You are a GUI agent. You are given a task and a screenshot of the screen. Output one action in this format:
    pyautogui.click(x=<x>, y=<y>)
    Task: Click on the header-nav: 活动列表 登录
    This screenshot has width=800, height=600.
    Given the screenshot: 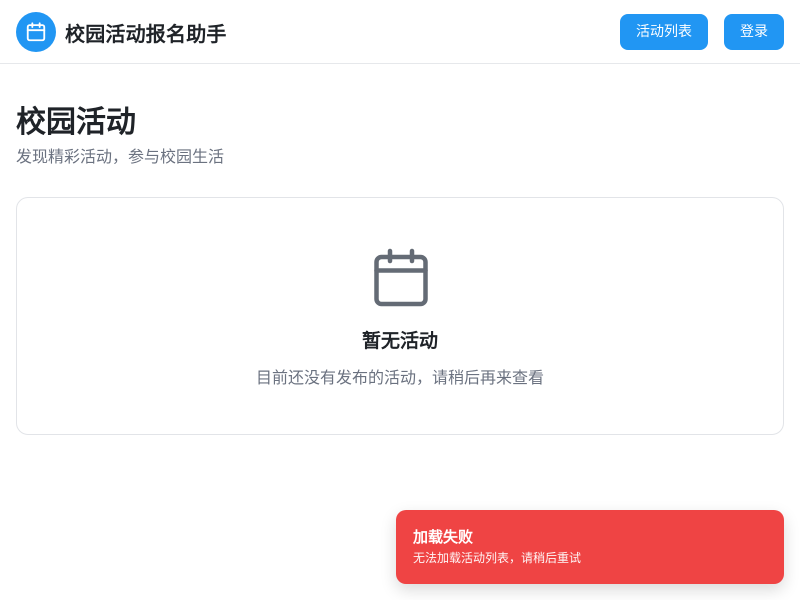 What is the action you would take?
    pyautogui.click(x=702, y=32)
    